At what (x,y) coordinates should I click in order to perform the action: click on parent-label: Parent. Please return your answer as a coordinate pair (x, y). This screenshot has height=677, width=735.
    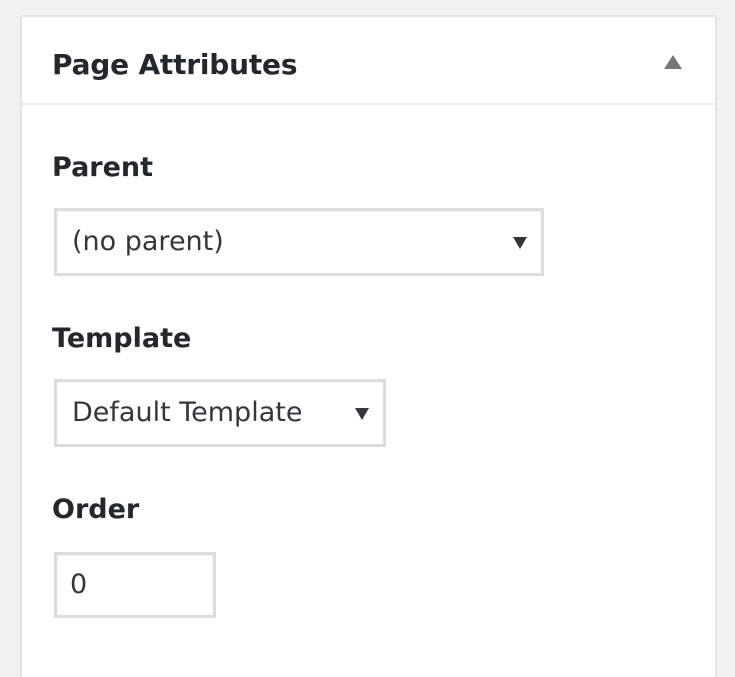
    Looking at the image, I should click on (103, 167).